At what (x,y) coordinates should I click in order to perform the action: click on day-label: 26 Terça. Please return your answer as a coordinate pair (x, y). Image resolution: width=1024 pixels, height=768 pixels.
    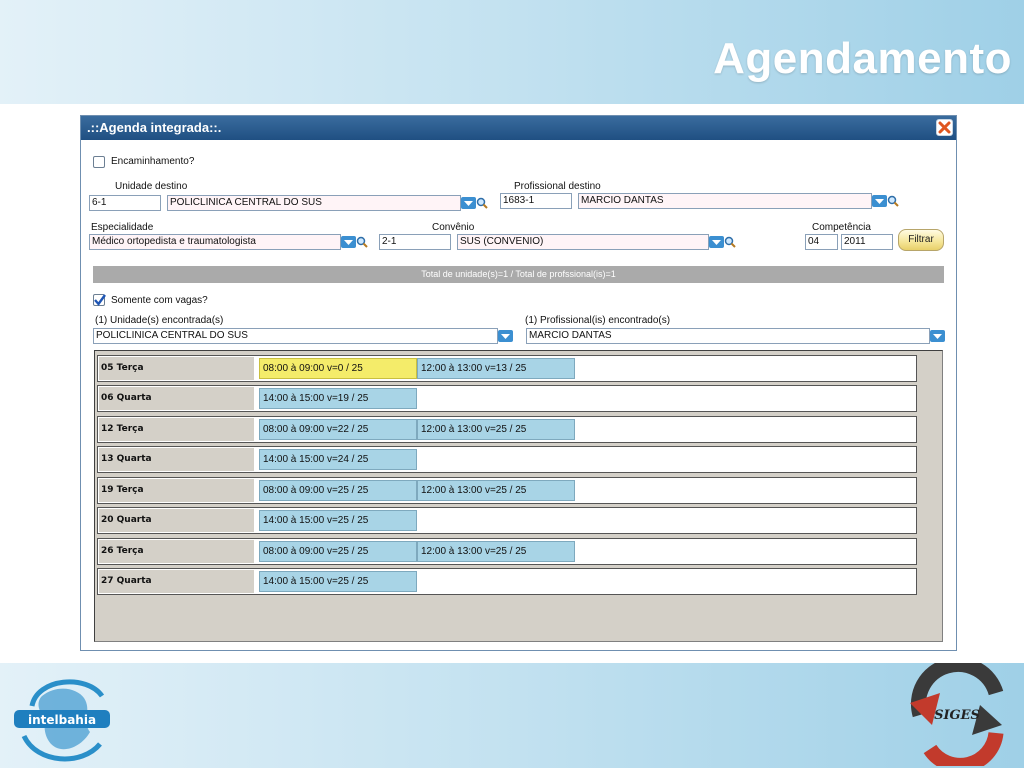
    Looking at the image, I should click on (176, 551).